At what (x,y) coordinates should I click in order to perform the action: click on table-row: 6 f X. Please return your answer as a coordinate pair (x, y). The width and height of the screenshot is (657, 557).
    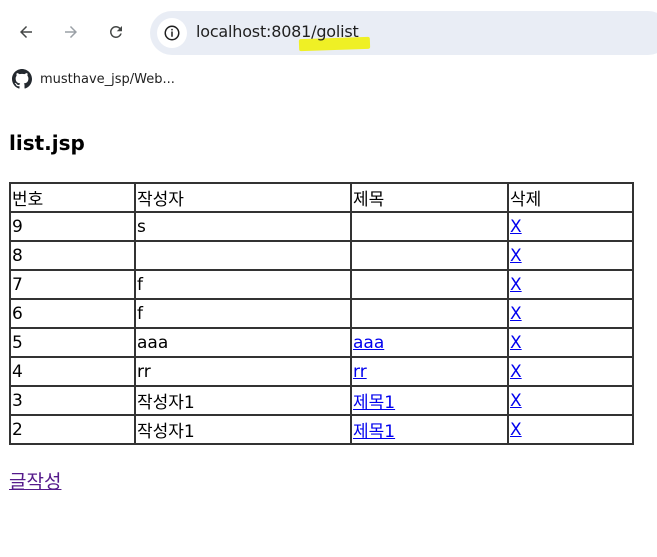
    Looking at the image, I should click on (321, 313).